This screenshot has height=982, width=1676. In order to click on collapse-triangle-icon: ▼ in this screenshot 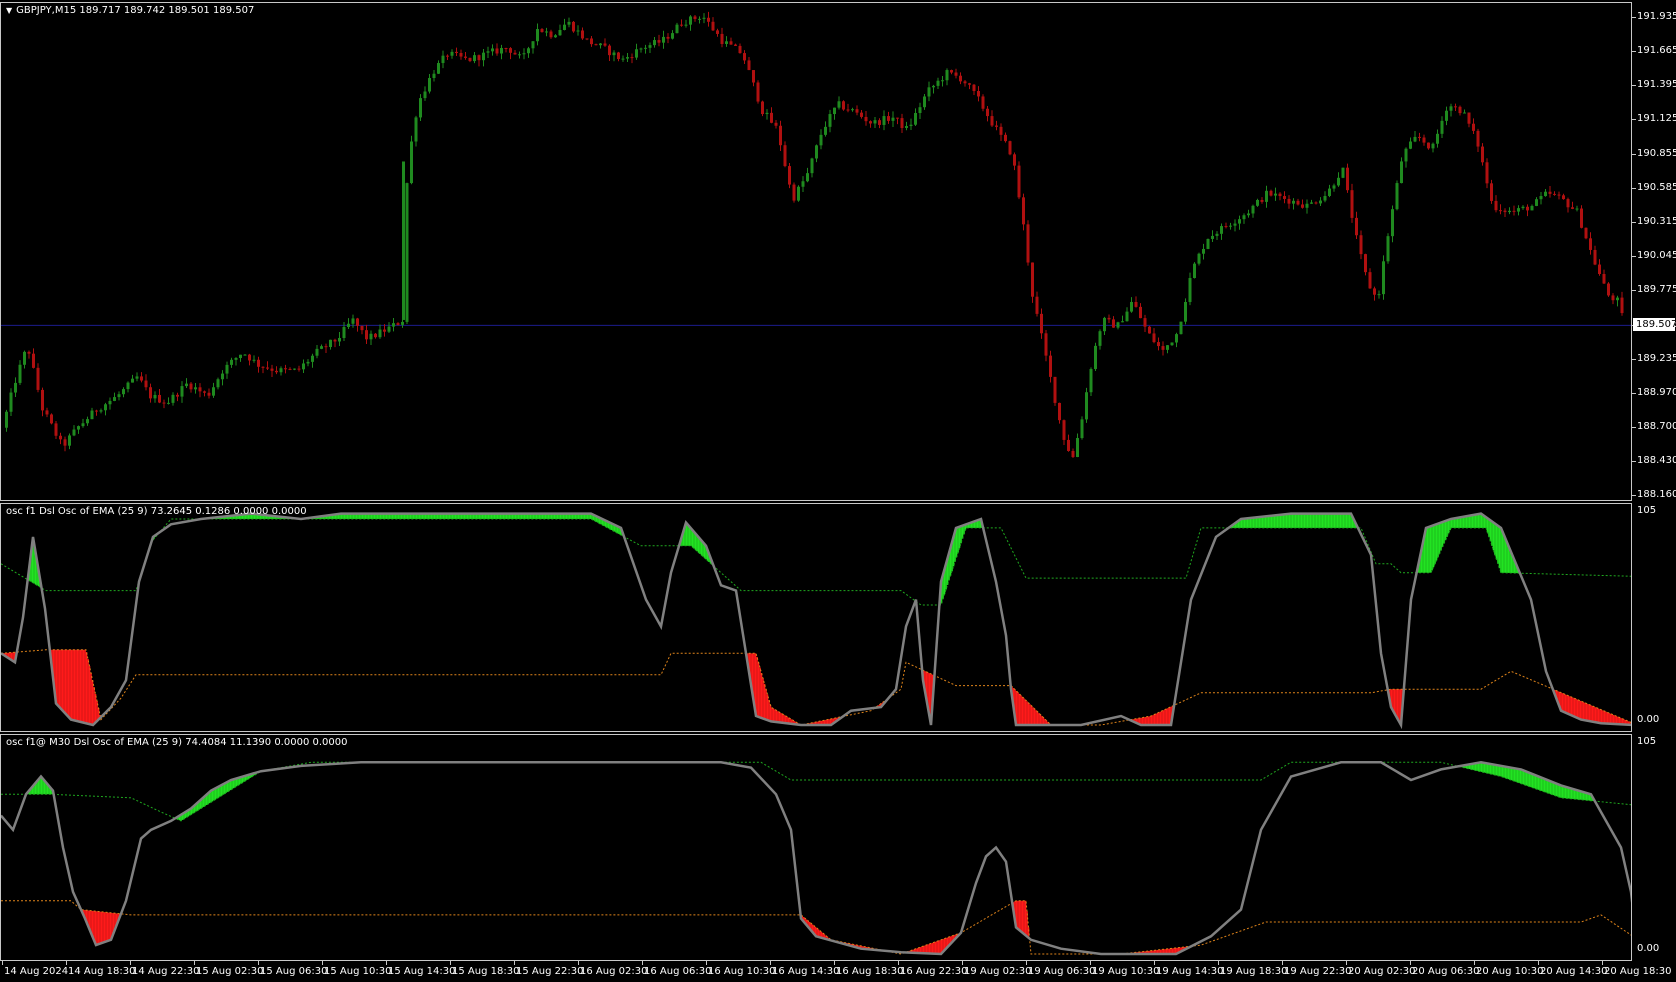, I will do `click(9, 10)`.